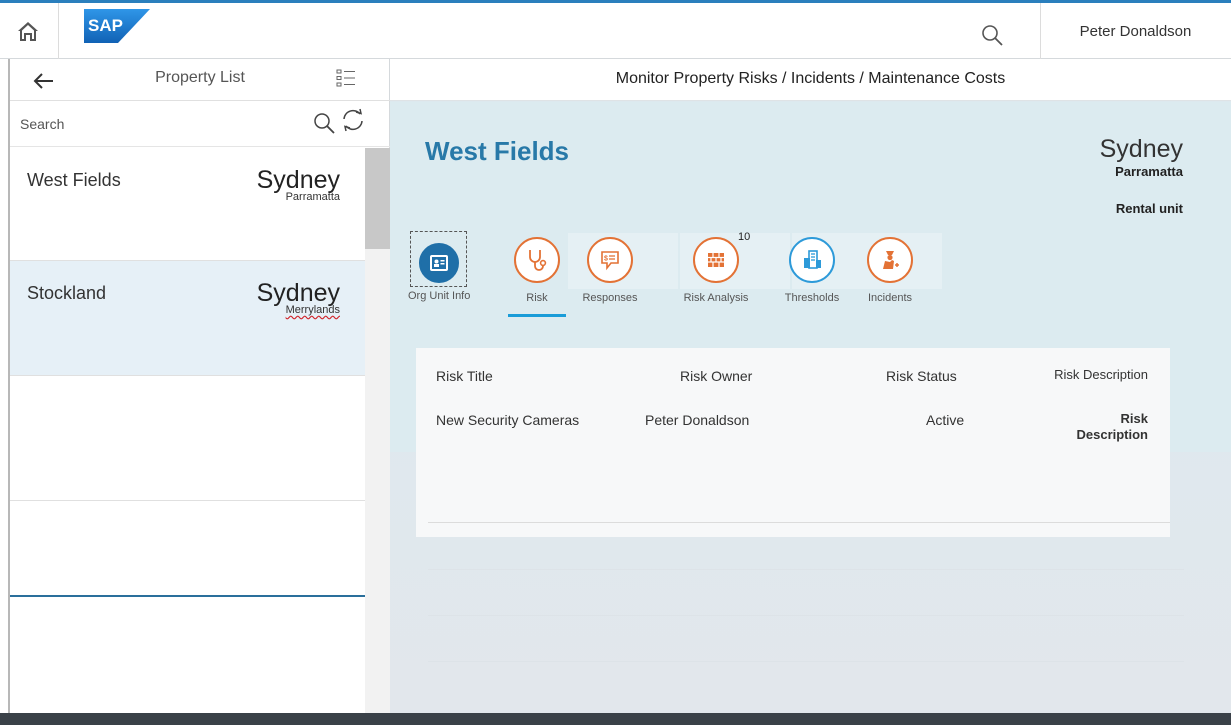  I want to click on search-input, so click(160, 124).